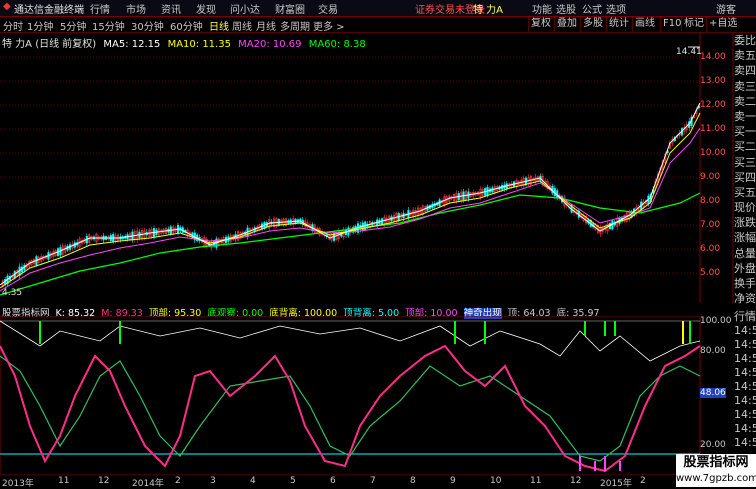  What do you see at coordinates (295, 25) in the screenshot?
I see `period-multi: 多周期` at bounding box center [295, 25].